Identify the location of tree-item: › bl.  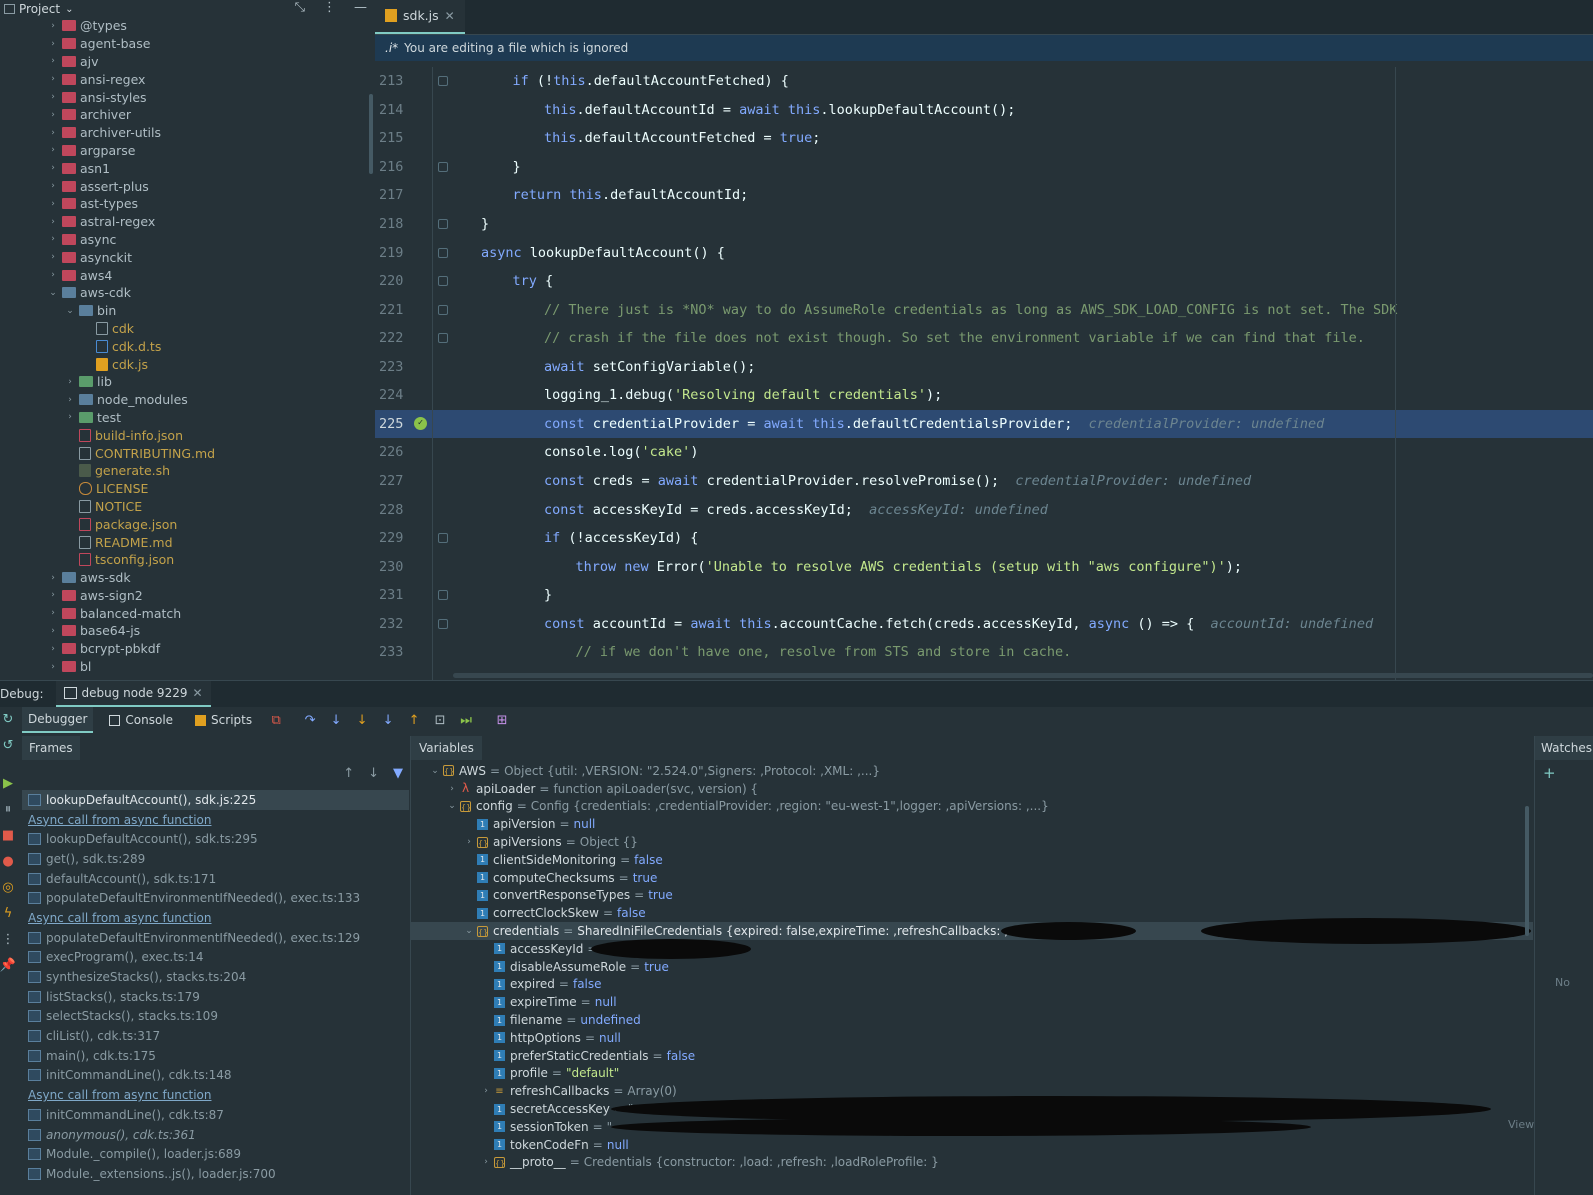
(187, 667).